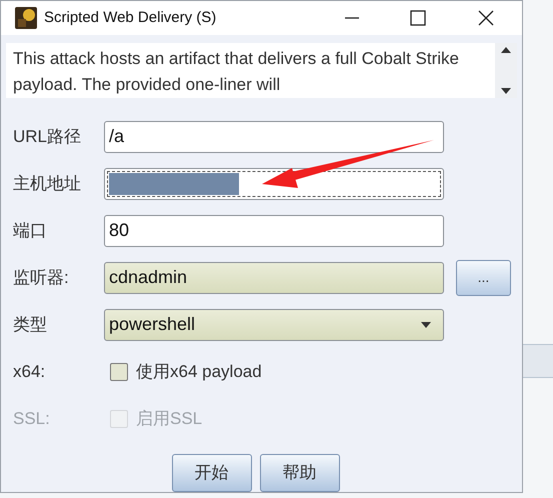 Image resolution: width=553 pixels, height=498 pixels. Describe the element at coordinates (274, 230) in the screenshot. I see `text-field: 80` at that location.